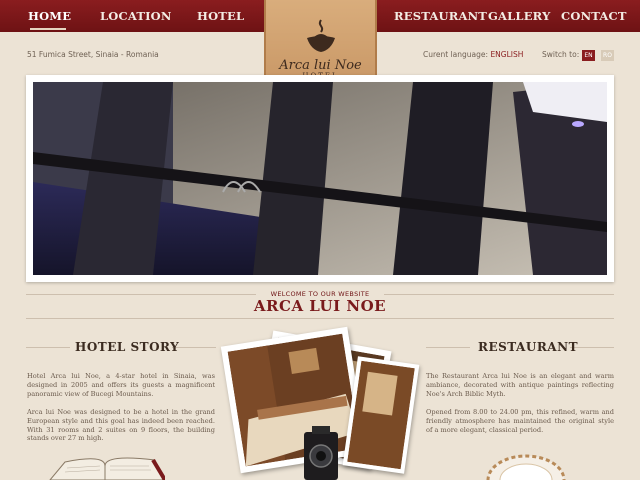 The image size is (640, 480). I want to click on current-language: Curent language: ENGLISH, so click(473, 54).